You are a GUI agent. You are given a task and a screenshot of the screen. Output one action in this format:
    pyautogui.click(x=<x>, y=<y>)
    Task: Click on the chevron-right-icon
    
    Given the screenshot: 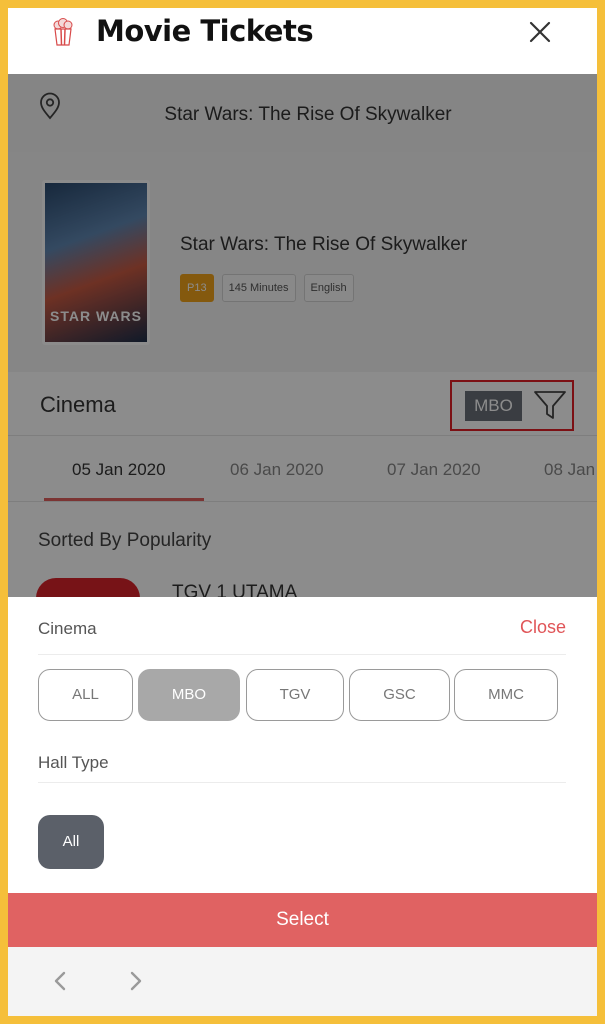 What is the action you would take?
    pyautogui.click(x=136, y=981)
    